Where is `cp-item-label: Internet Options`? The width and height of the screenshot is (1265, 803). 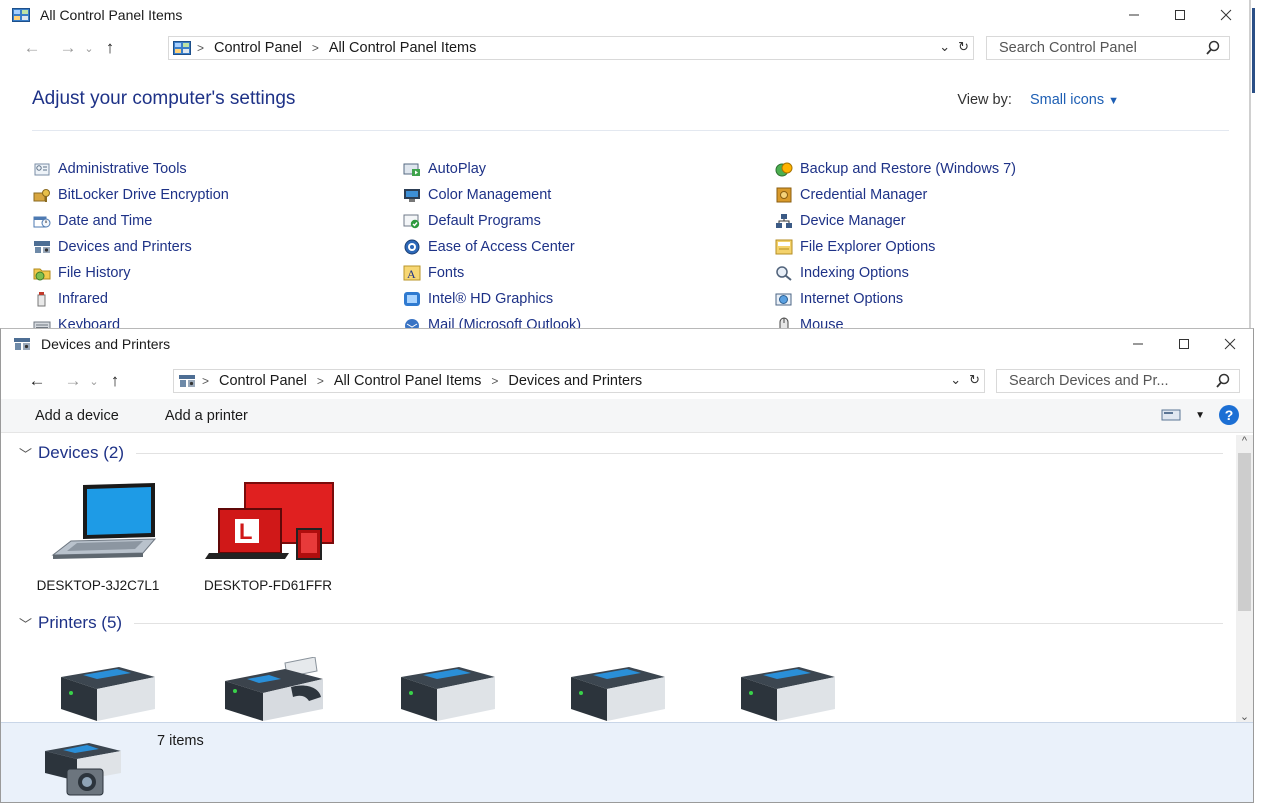
cp-item-label: Internet Options is located at coordinates (852, 299).